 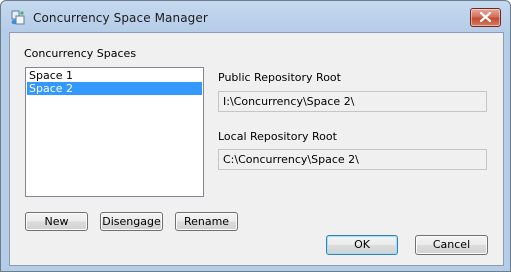 I want to click on list-item-space-1: Space 1, so click(x=114, y=75).